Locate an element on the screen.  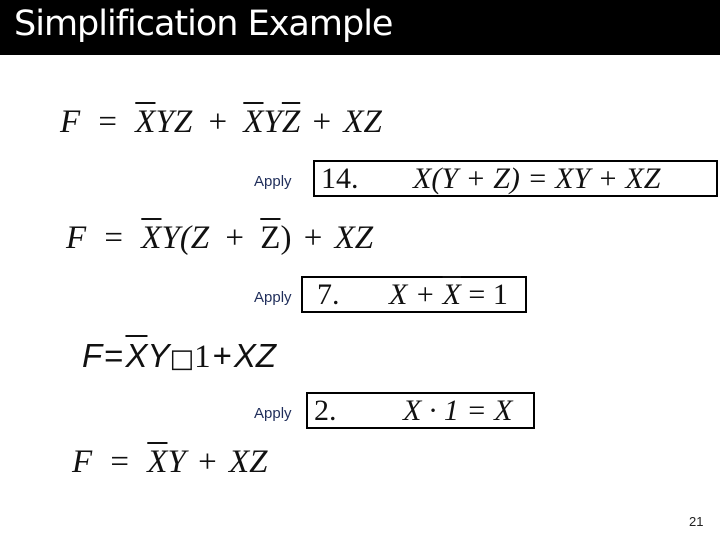
rule-number: 7. is located at coordinates (328, 294).